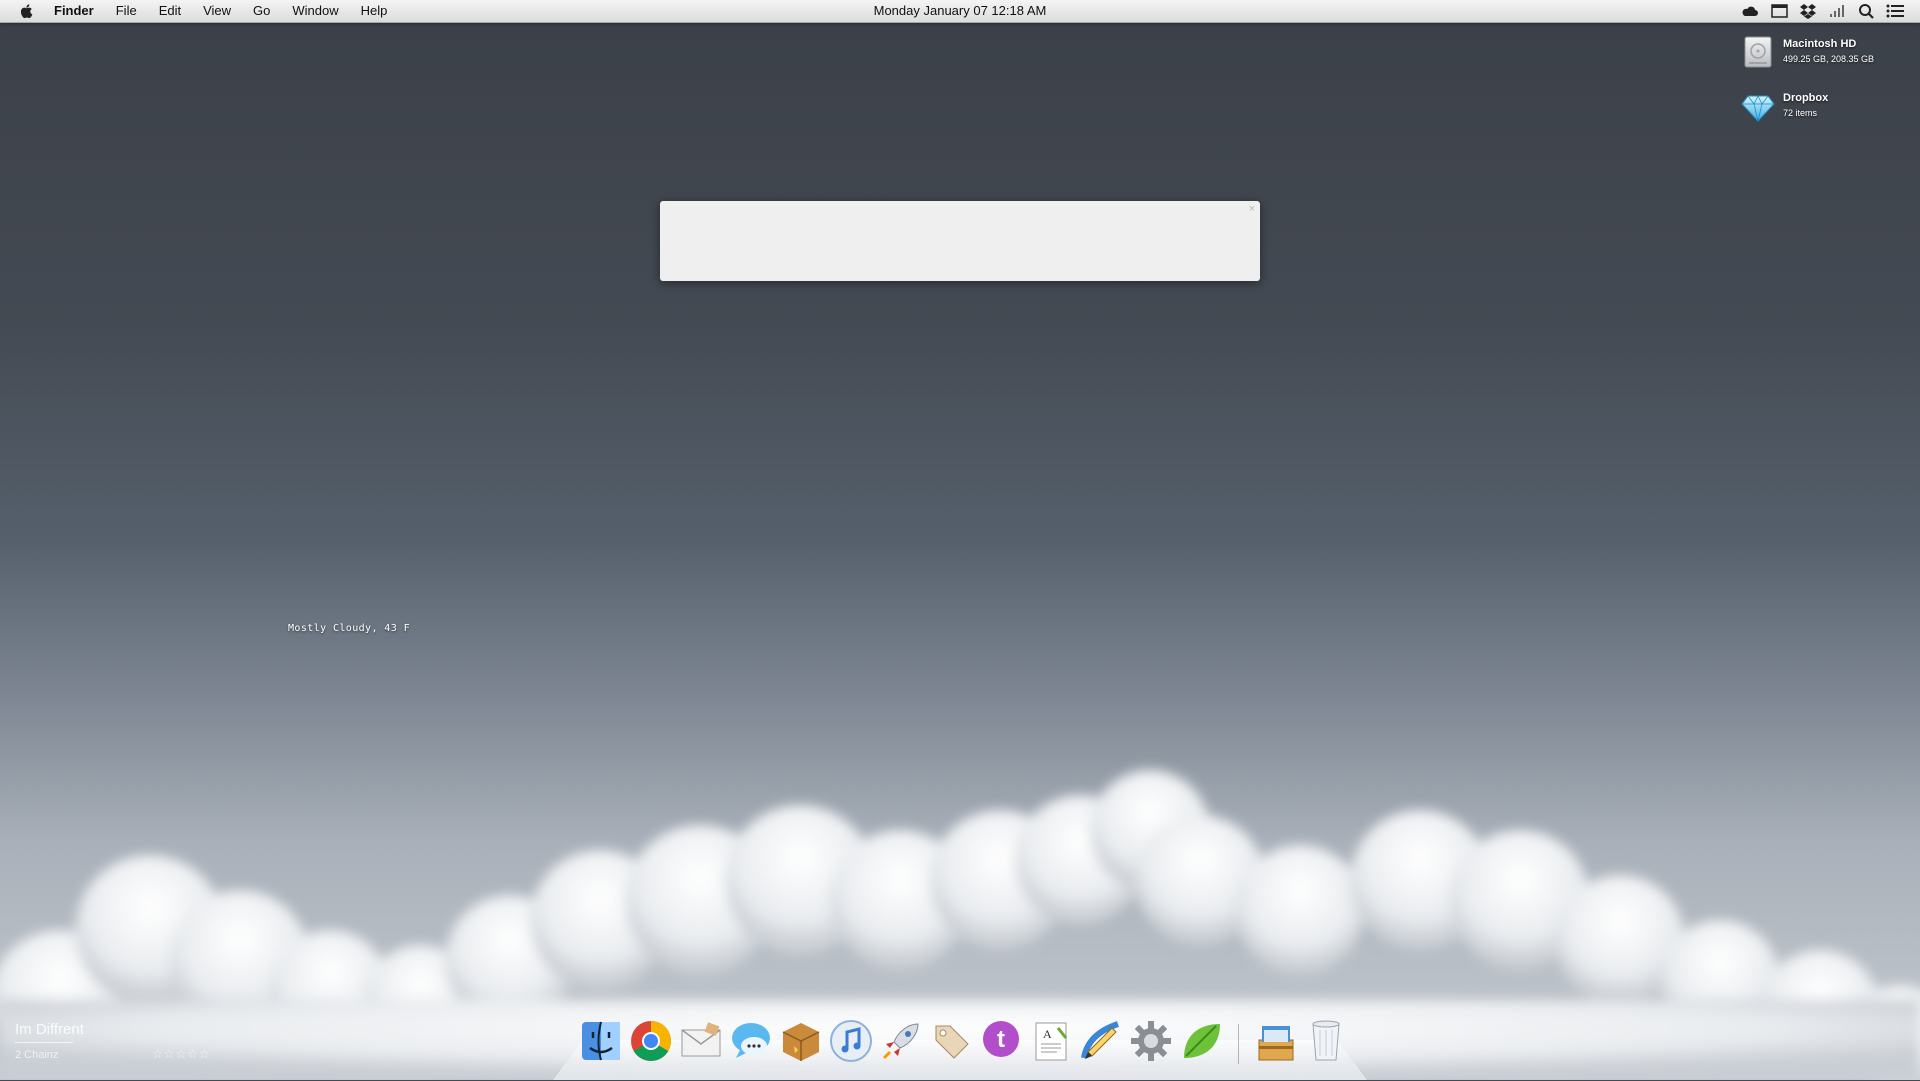  What do you see at coordinates (1800, 113) in the screenshot?
I see `drive-info: 72 items` at bounding box center [1800, 113].